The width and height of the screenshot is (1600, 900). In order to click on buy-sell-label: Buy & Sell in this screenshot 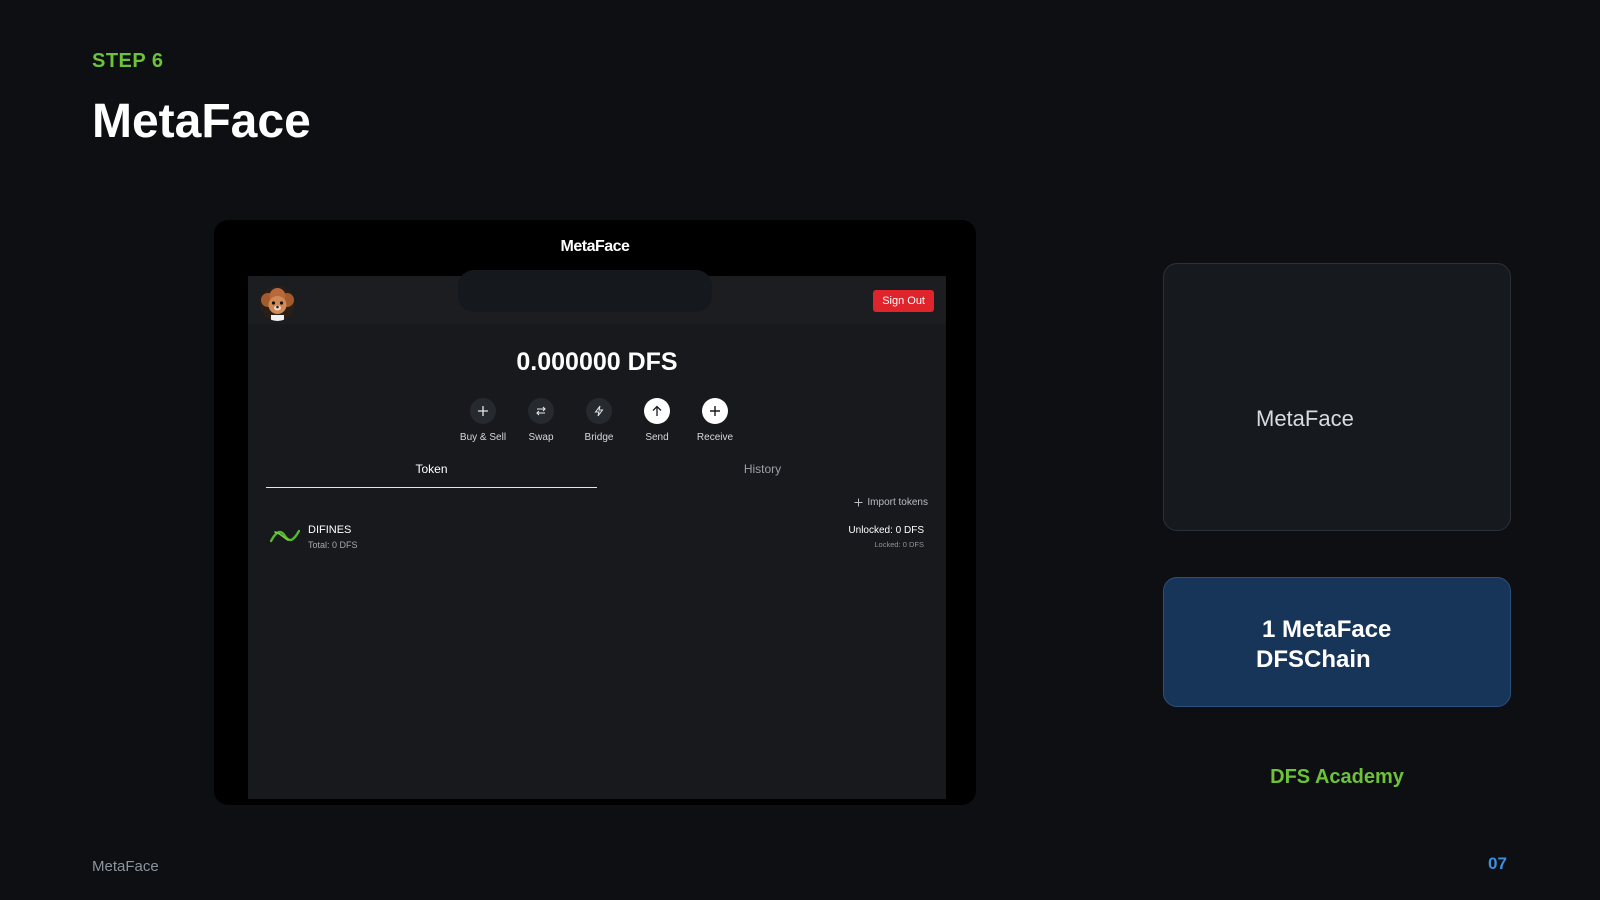, I will do `click(483, 437)`.